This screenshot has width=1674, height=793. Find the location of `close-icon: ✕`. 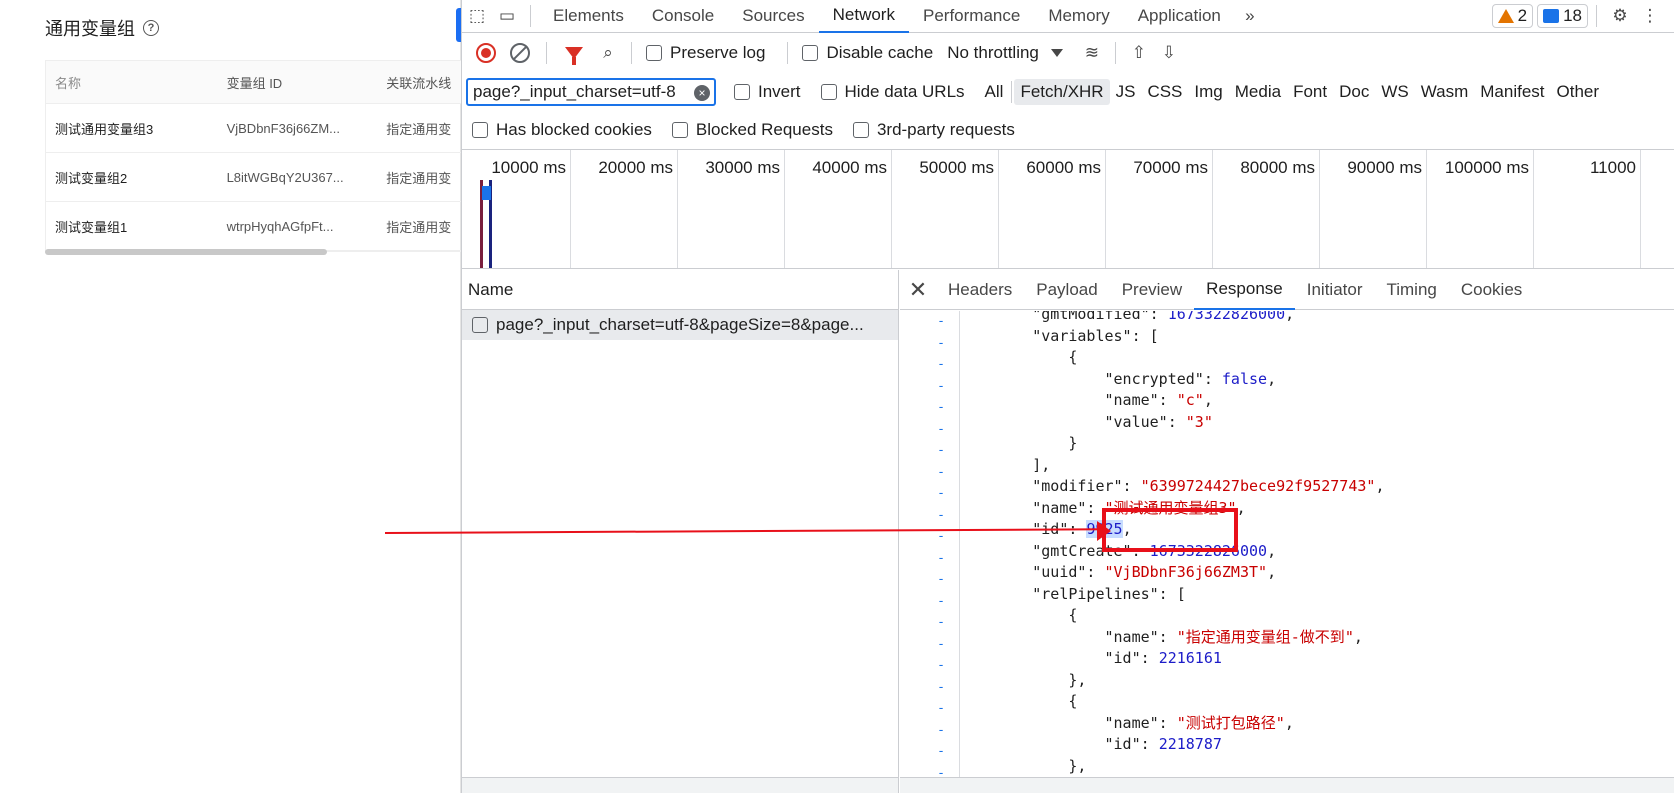

close-icon: ✕ is located at coordinates (918, 290).